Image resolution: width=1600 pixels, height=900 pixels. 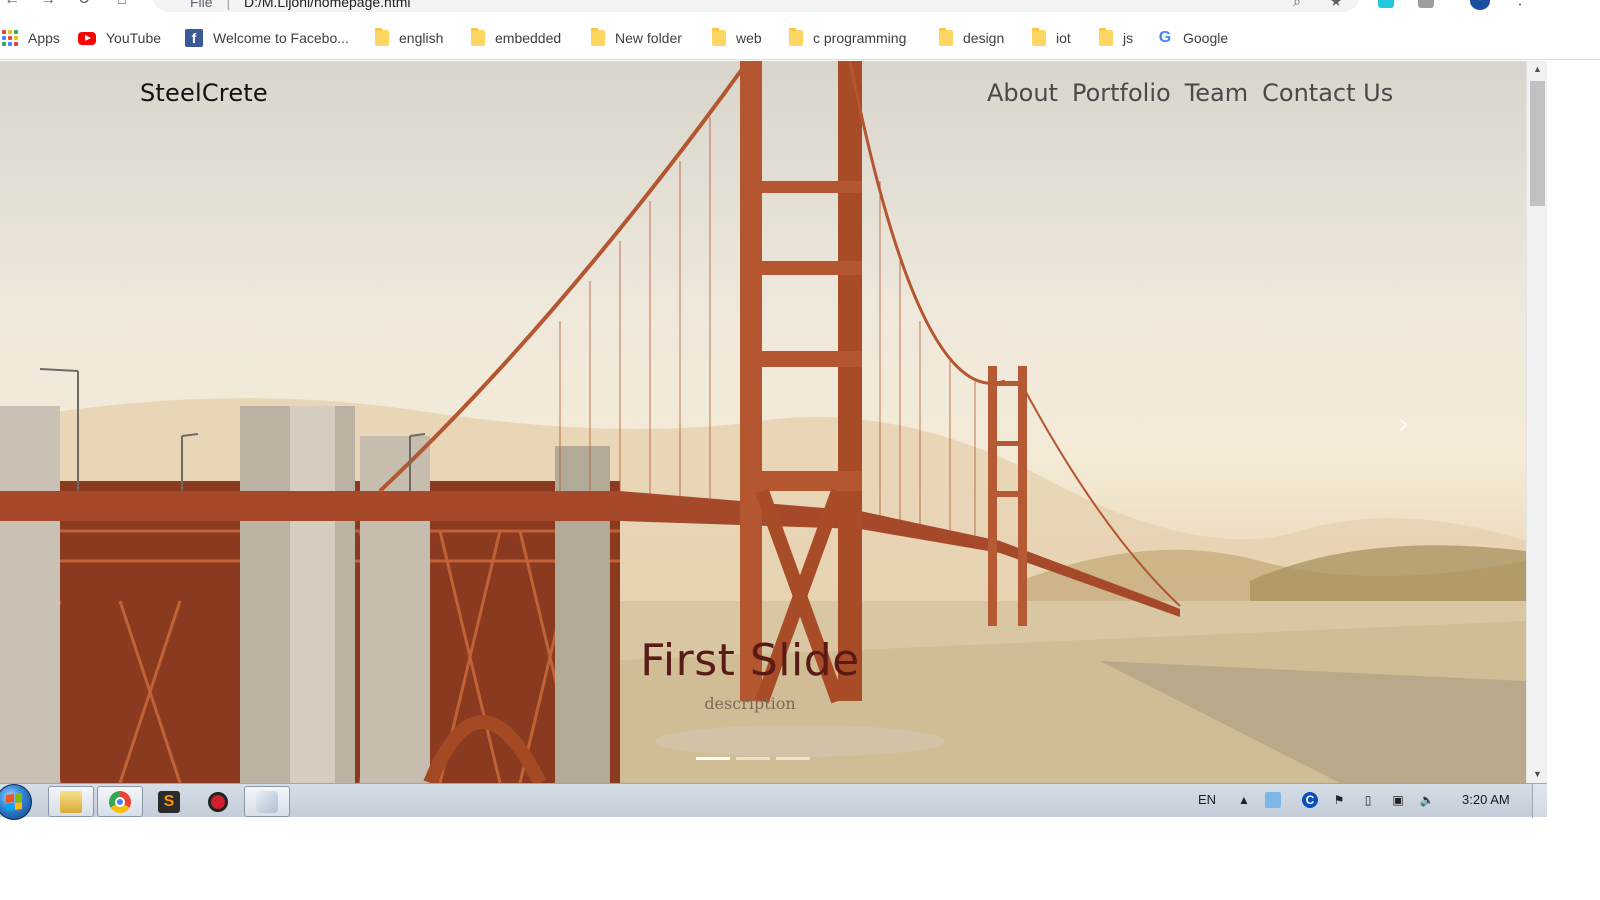 I want to click on app-red-icon, so click(x=218, y=801).